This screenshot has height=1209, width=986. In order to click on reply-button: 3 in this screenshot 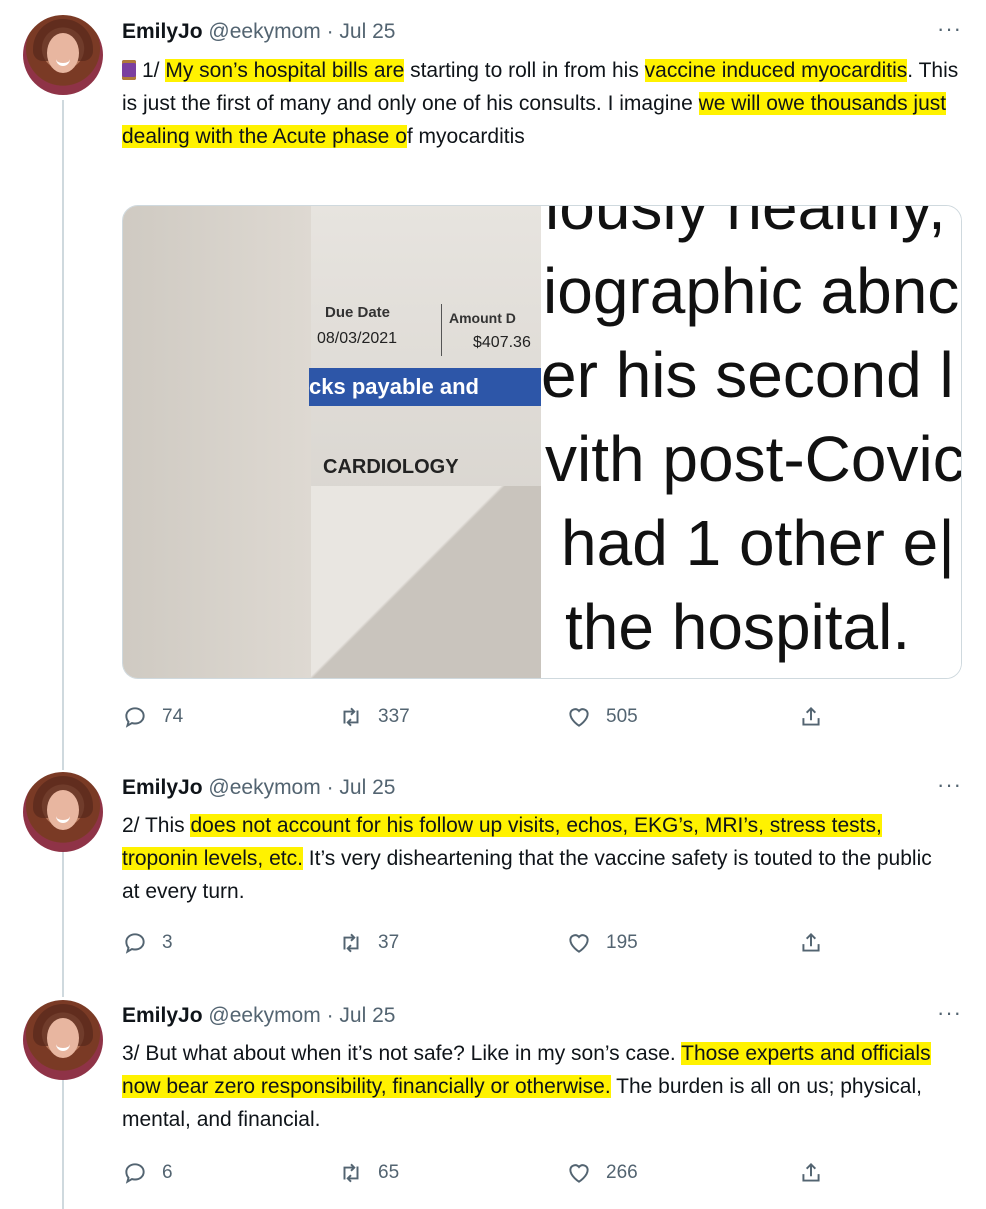, I will do `click(147, 943)`.